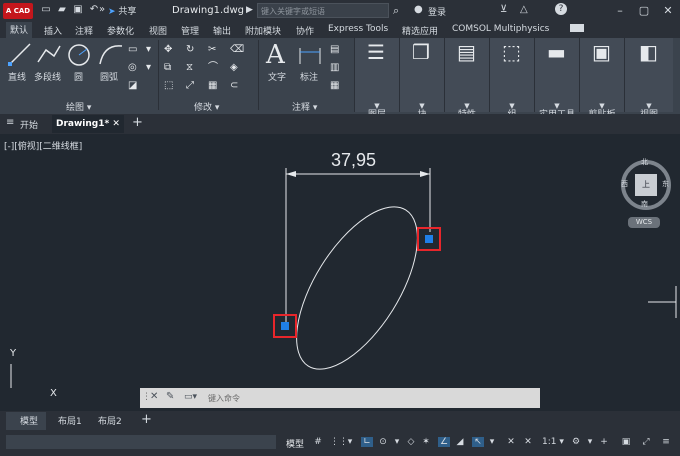 This screenshot has height=456, width=680. What do you see at coordinates (626, 442) in the screenshot?
I see `workspace-icon: ▣` at bounding box center [626, 442].